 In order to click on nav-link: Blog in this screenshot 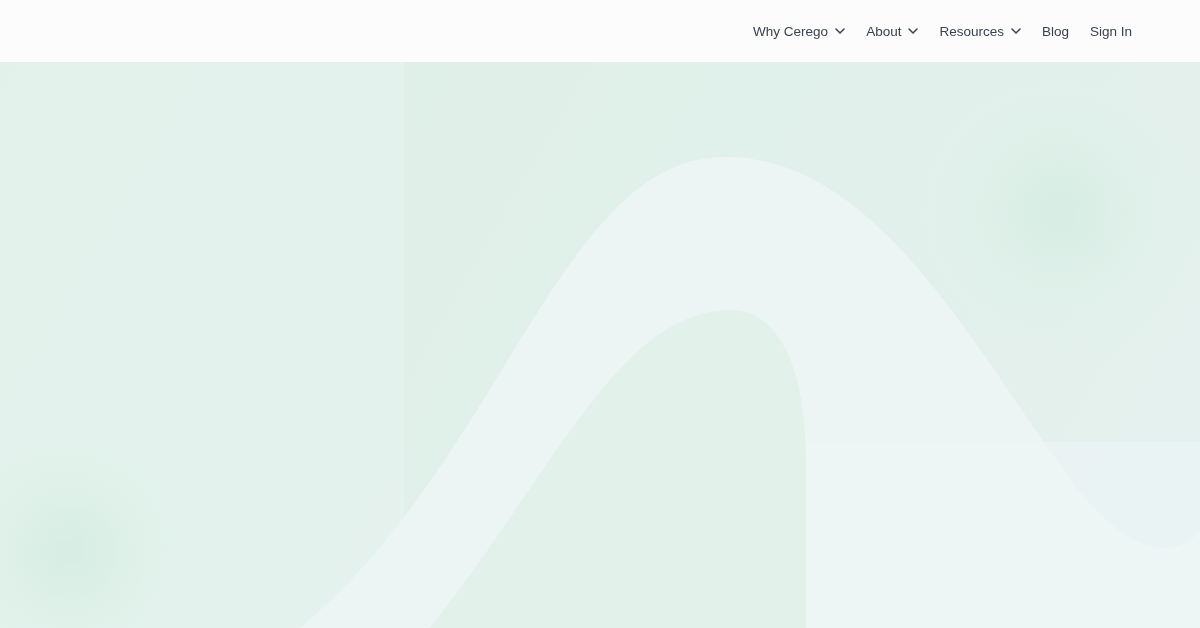, I will do `click(1055, 31)`.